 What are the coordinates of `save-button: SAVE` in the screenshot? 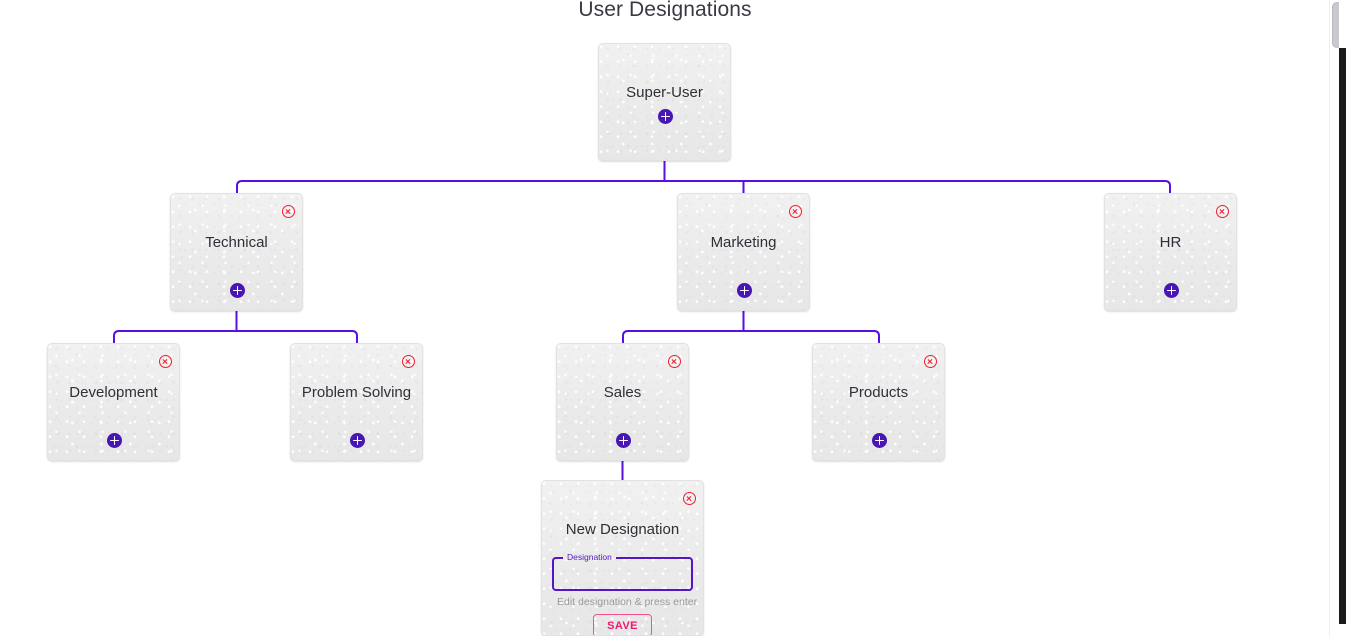 It's located at (622, 624).